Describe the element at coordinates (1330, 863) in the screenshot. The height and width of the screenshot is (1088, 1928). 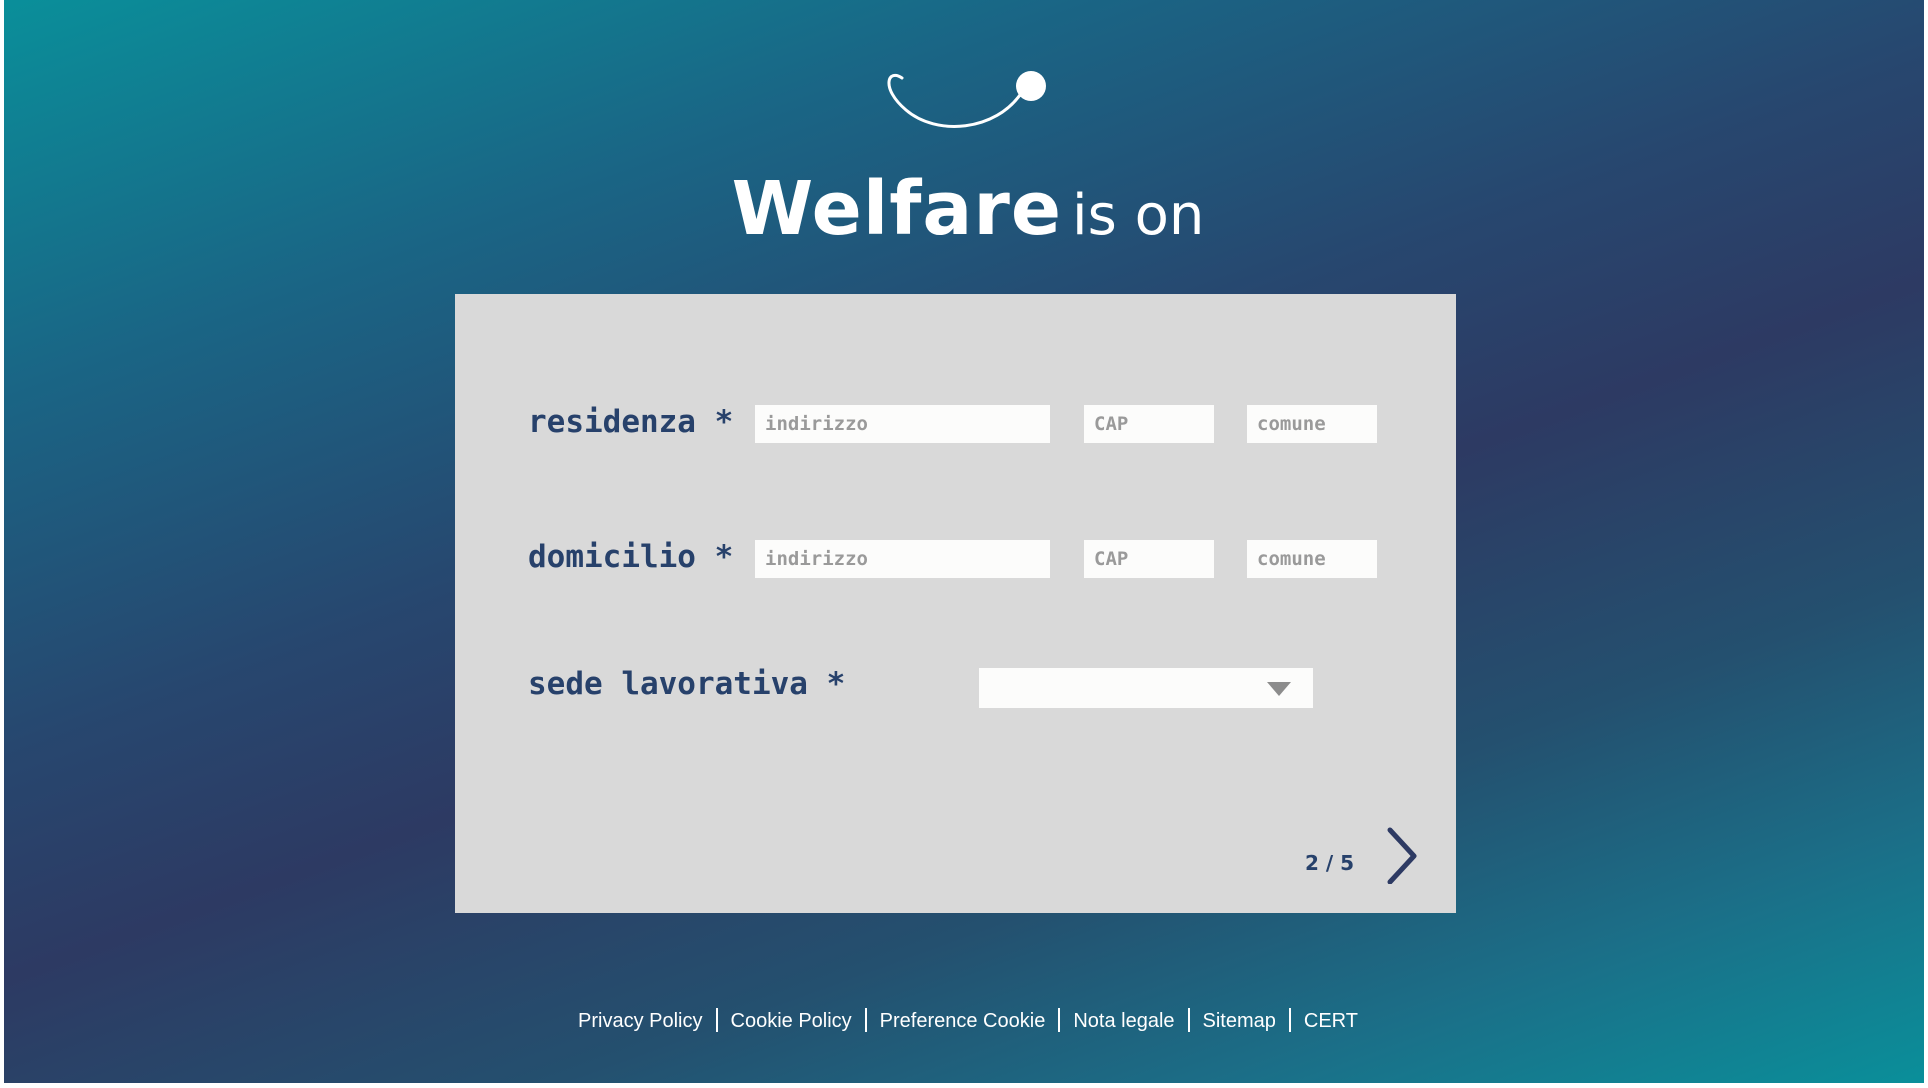
I see `step-indicator: 2 / 5` at that location.